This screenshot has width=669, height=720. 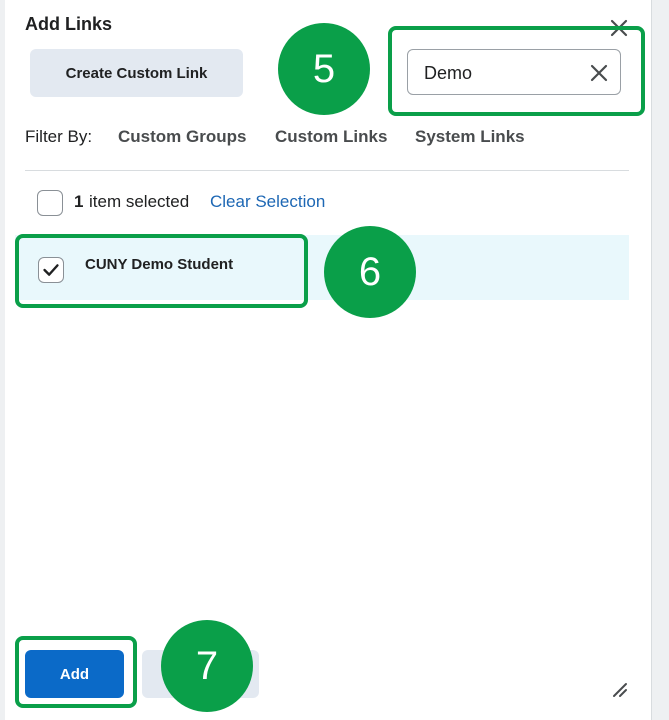 I want to click on select-all-checkbox, so click(x=50, y=203).